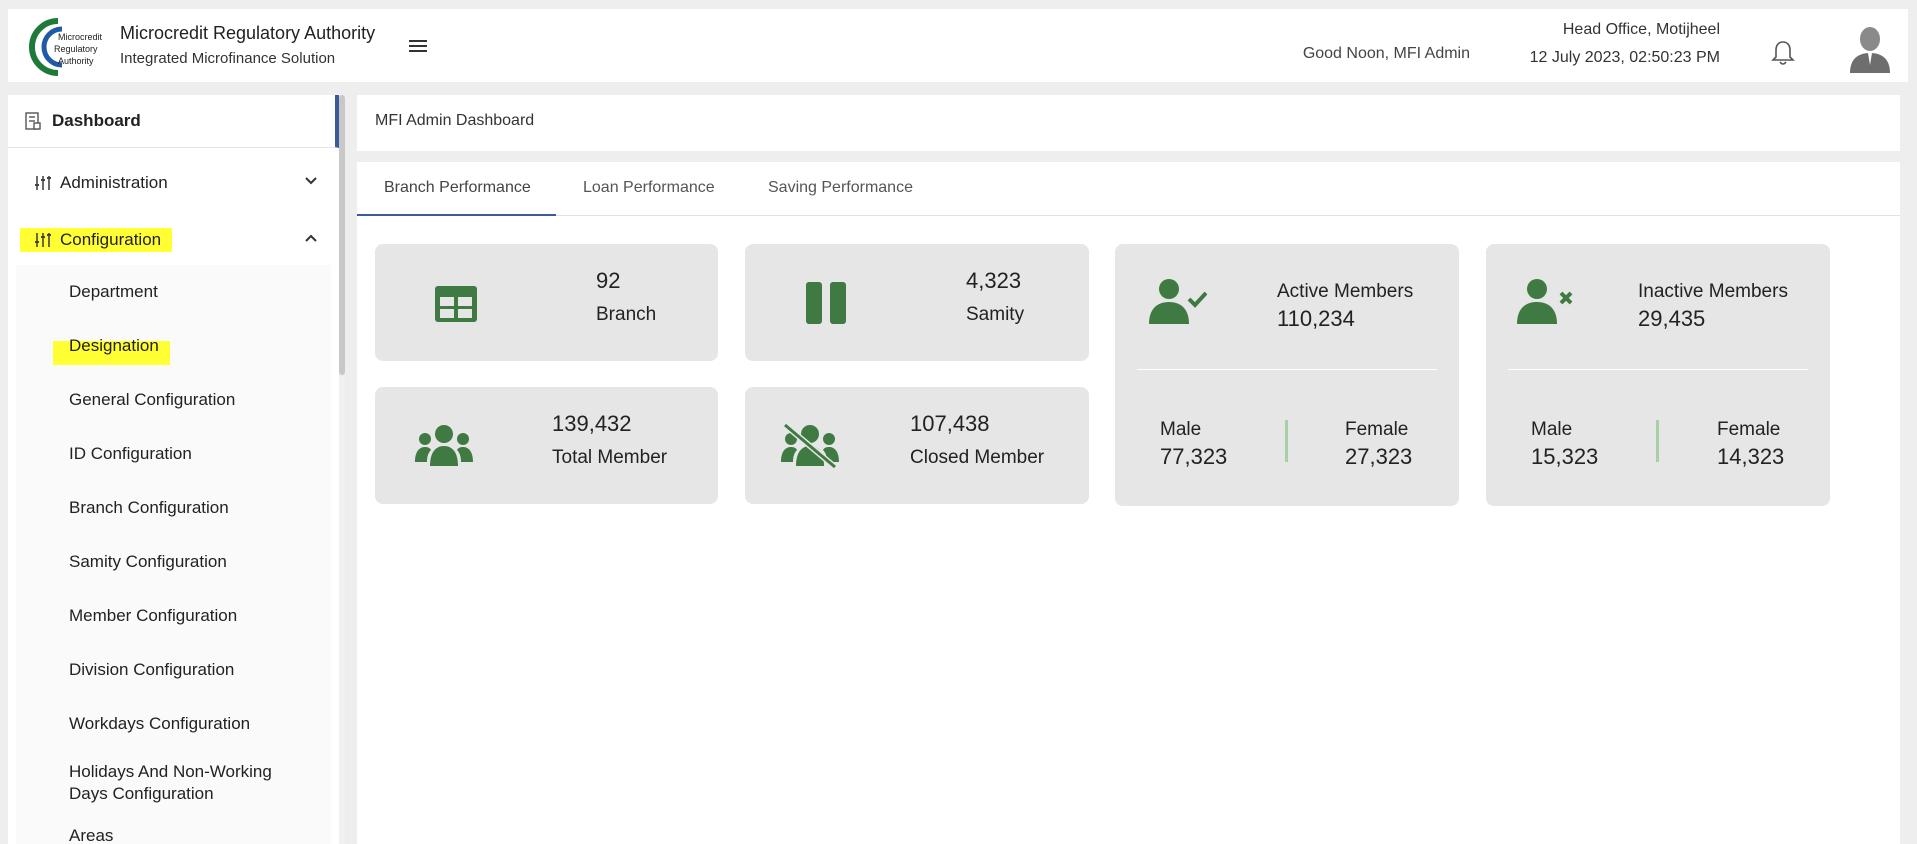 This screenshot has width=1917, height=844. Describe the element at coordinates (840, 188) in the screenshot. I see `tab-saving-performance: Saving Performance` at that location.